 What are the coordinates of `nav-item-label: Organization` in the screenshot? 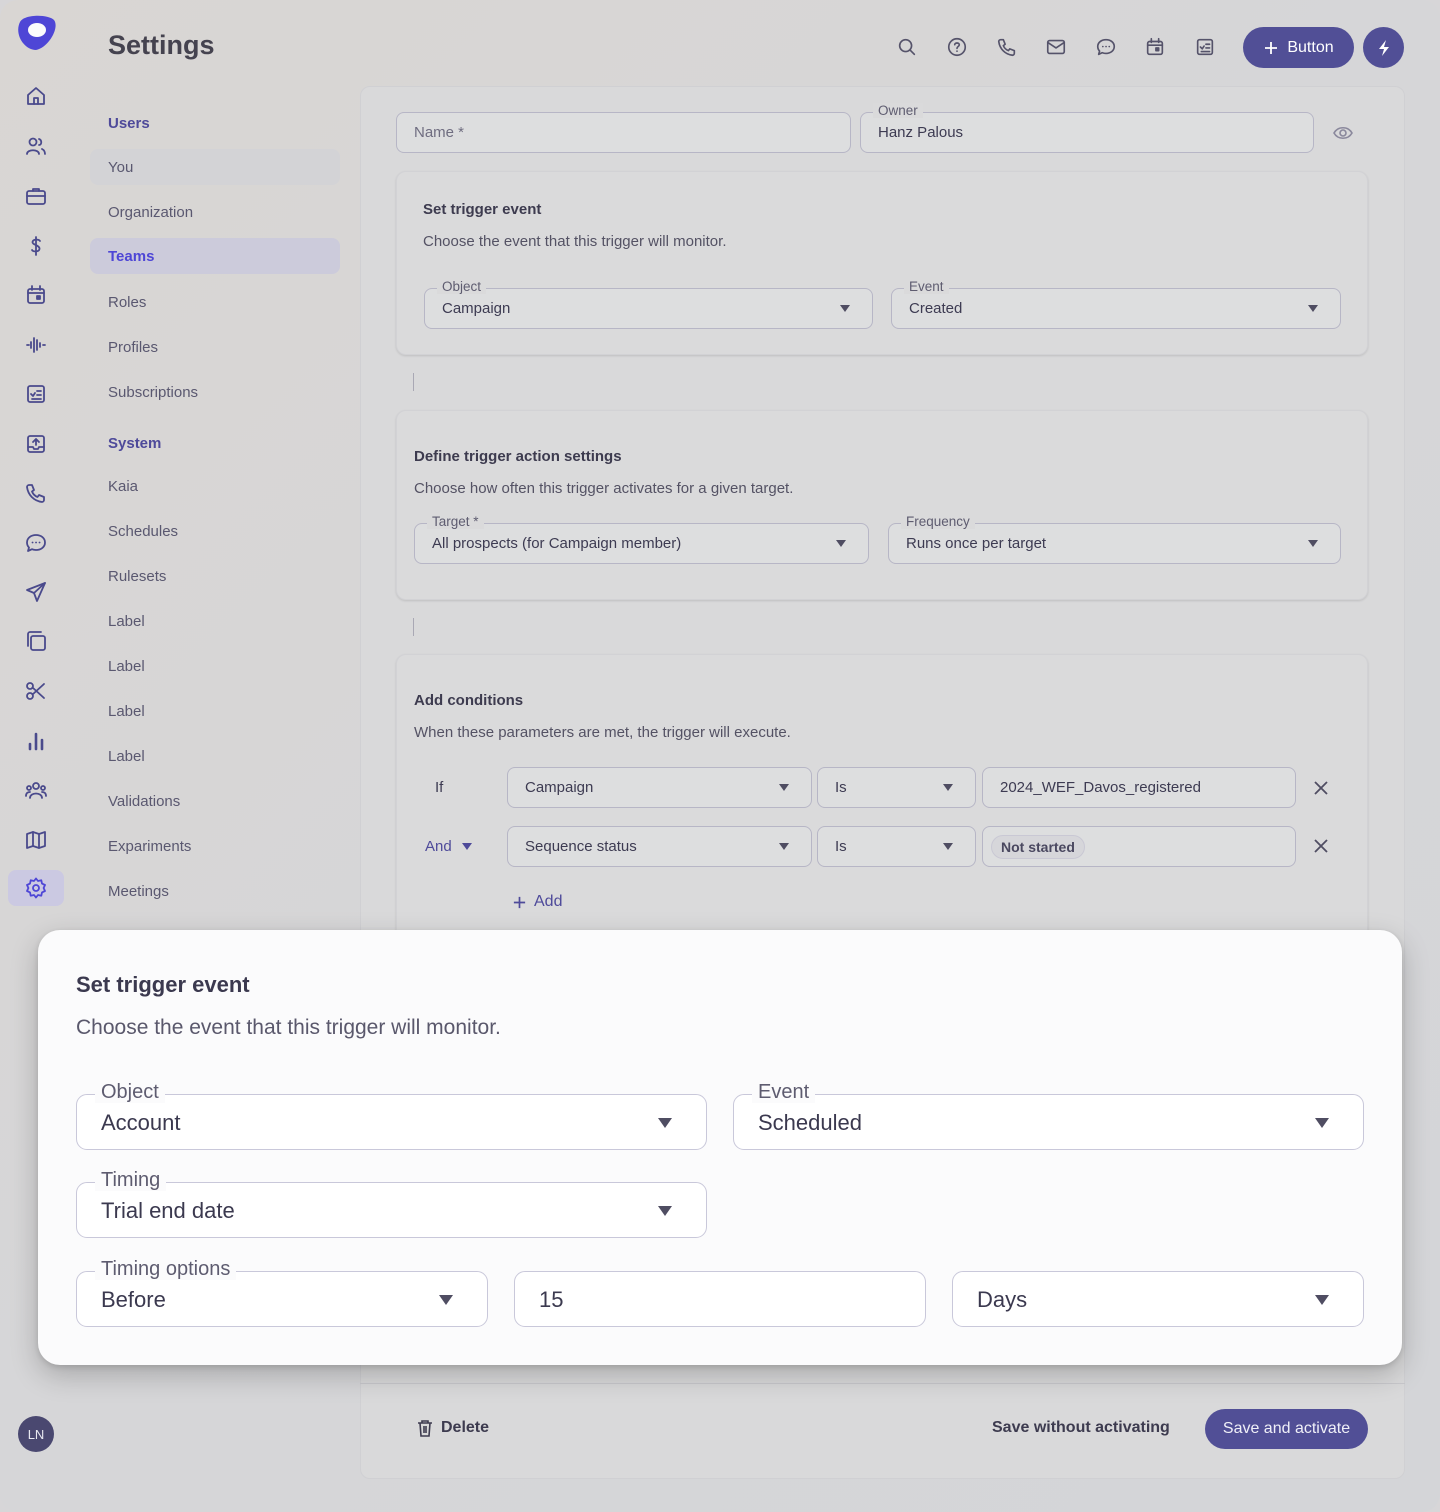 It's located at (151, 212).